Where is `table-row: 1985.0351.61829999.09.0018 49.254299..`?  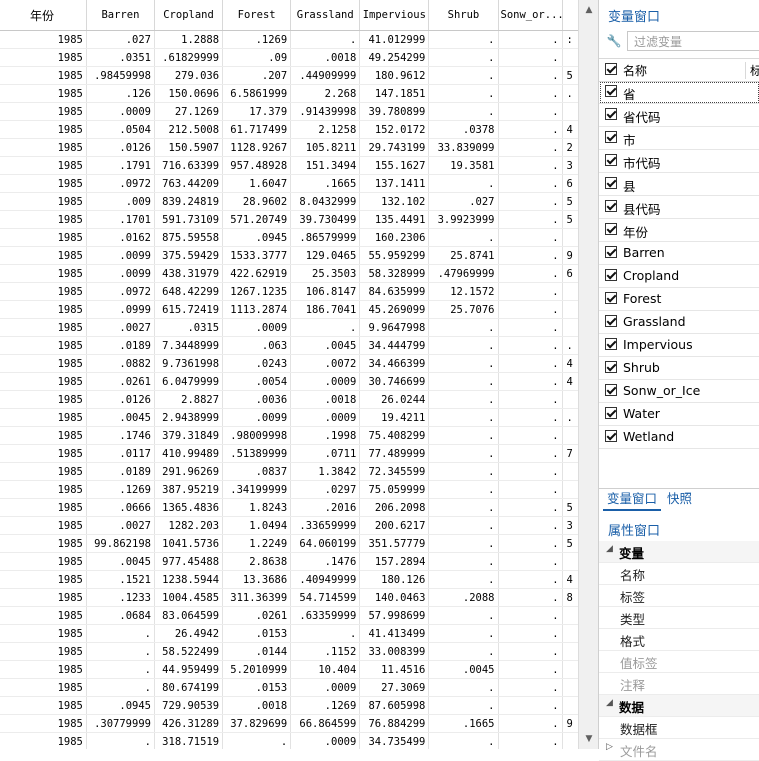
table-row: 1985.0351.61829999.09.0018 49.254299.. is located at coordinates (295, 57).